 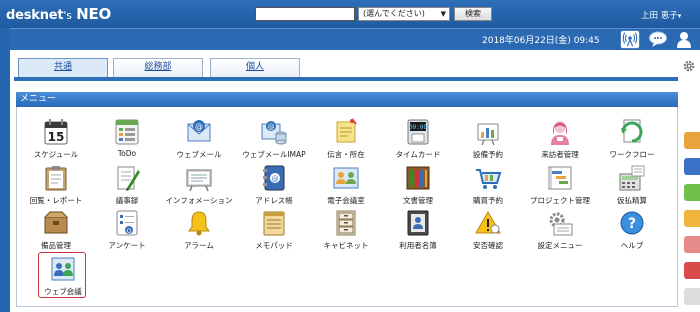 What do you see at coordinates (274, 223) in the screenshot?
I see `memopad-icon` at bounding box center [274, 223].